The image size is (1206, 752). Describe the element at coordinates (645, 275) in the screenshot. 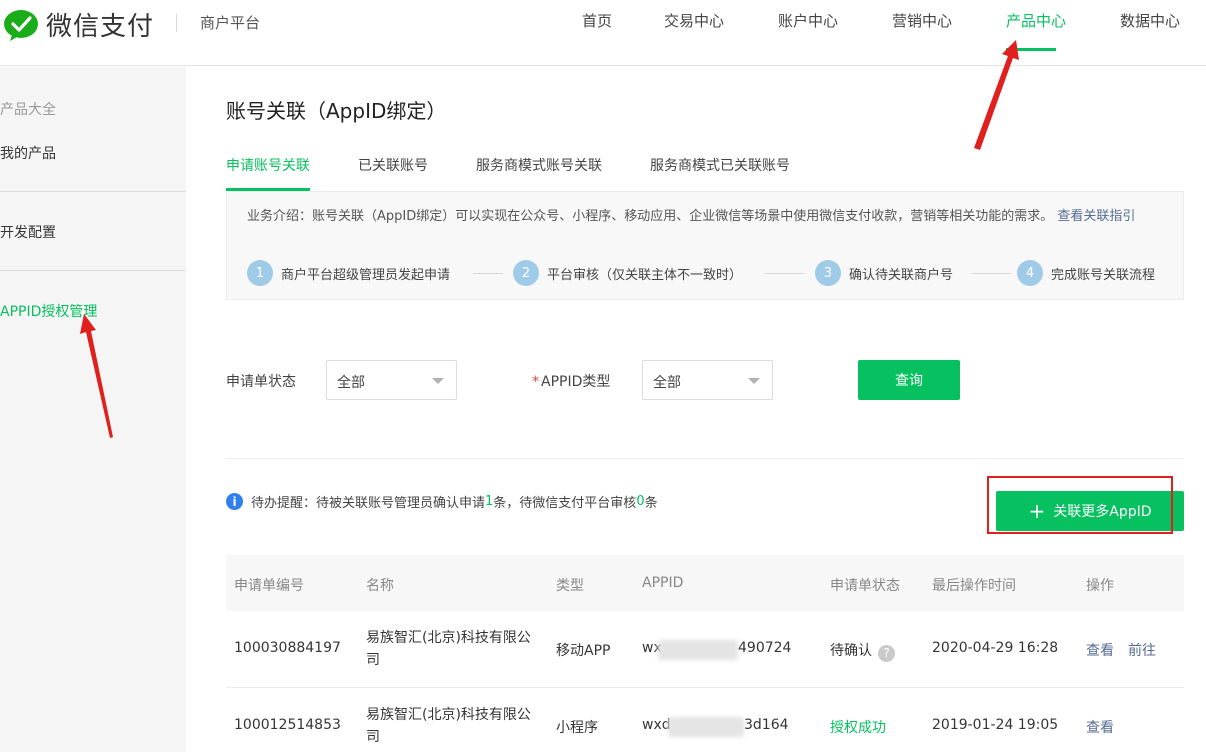

I see `step-label: 平台审核（仅关联主体不一致时）` at that location.